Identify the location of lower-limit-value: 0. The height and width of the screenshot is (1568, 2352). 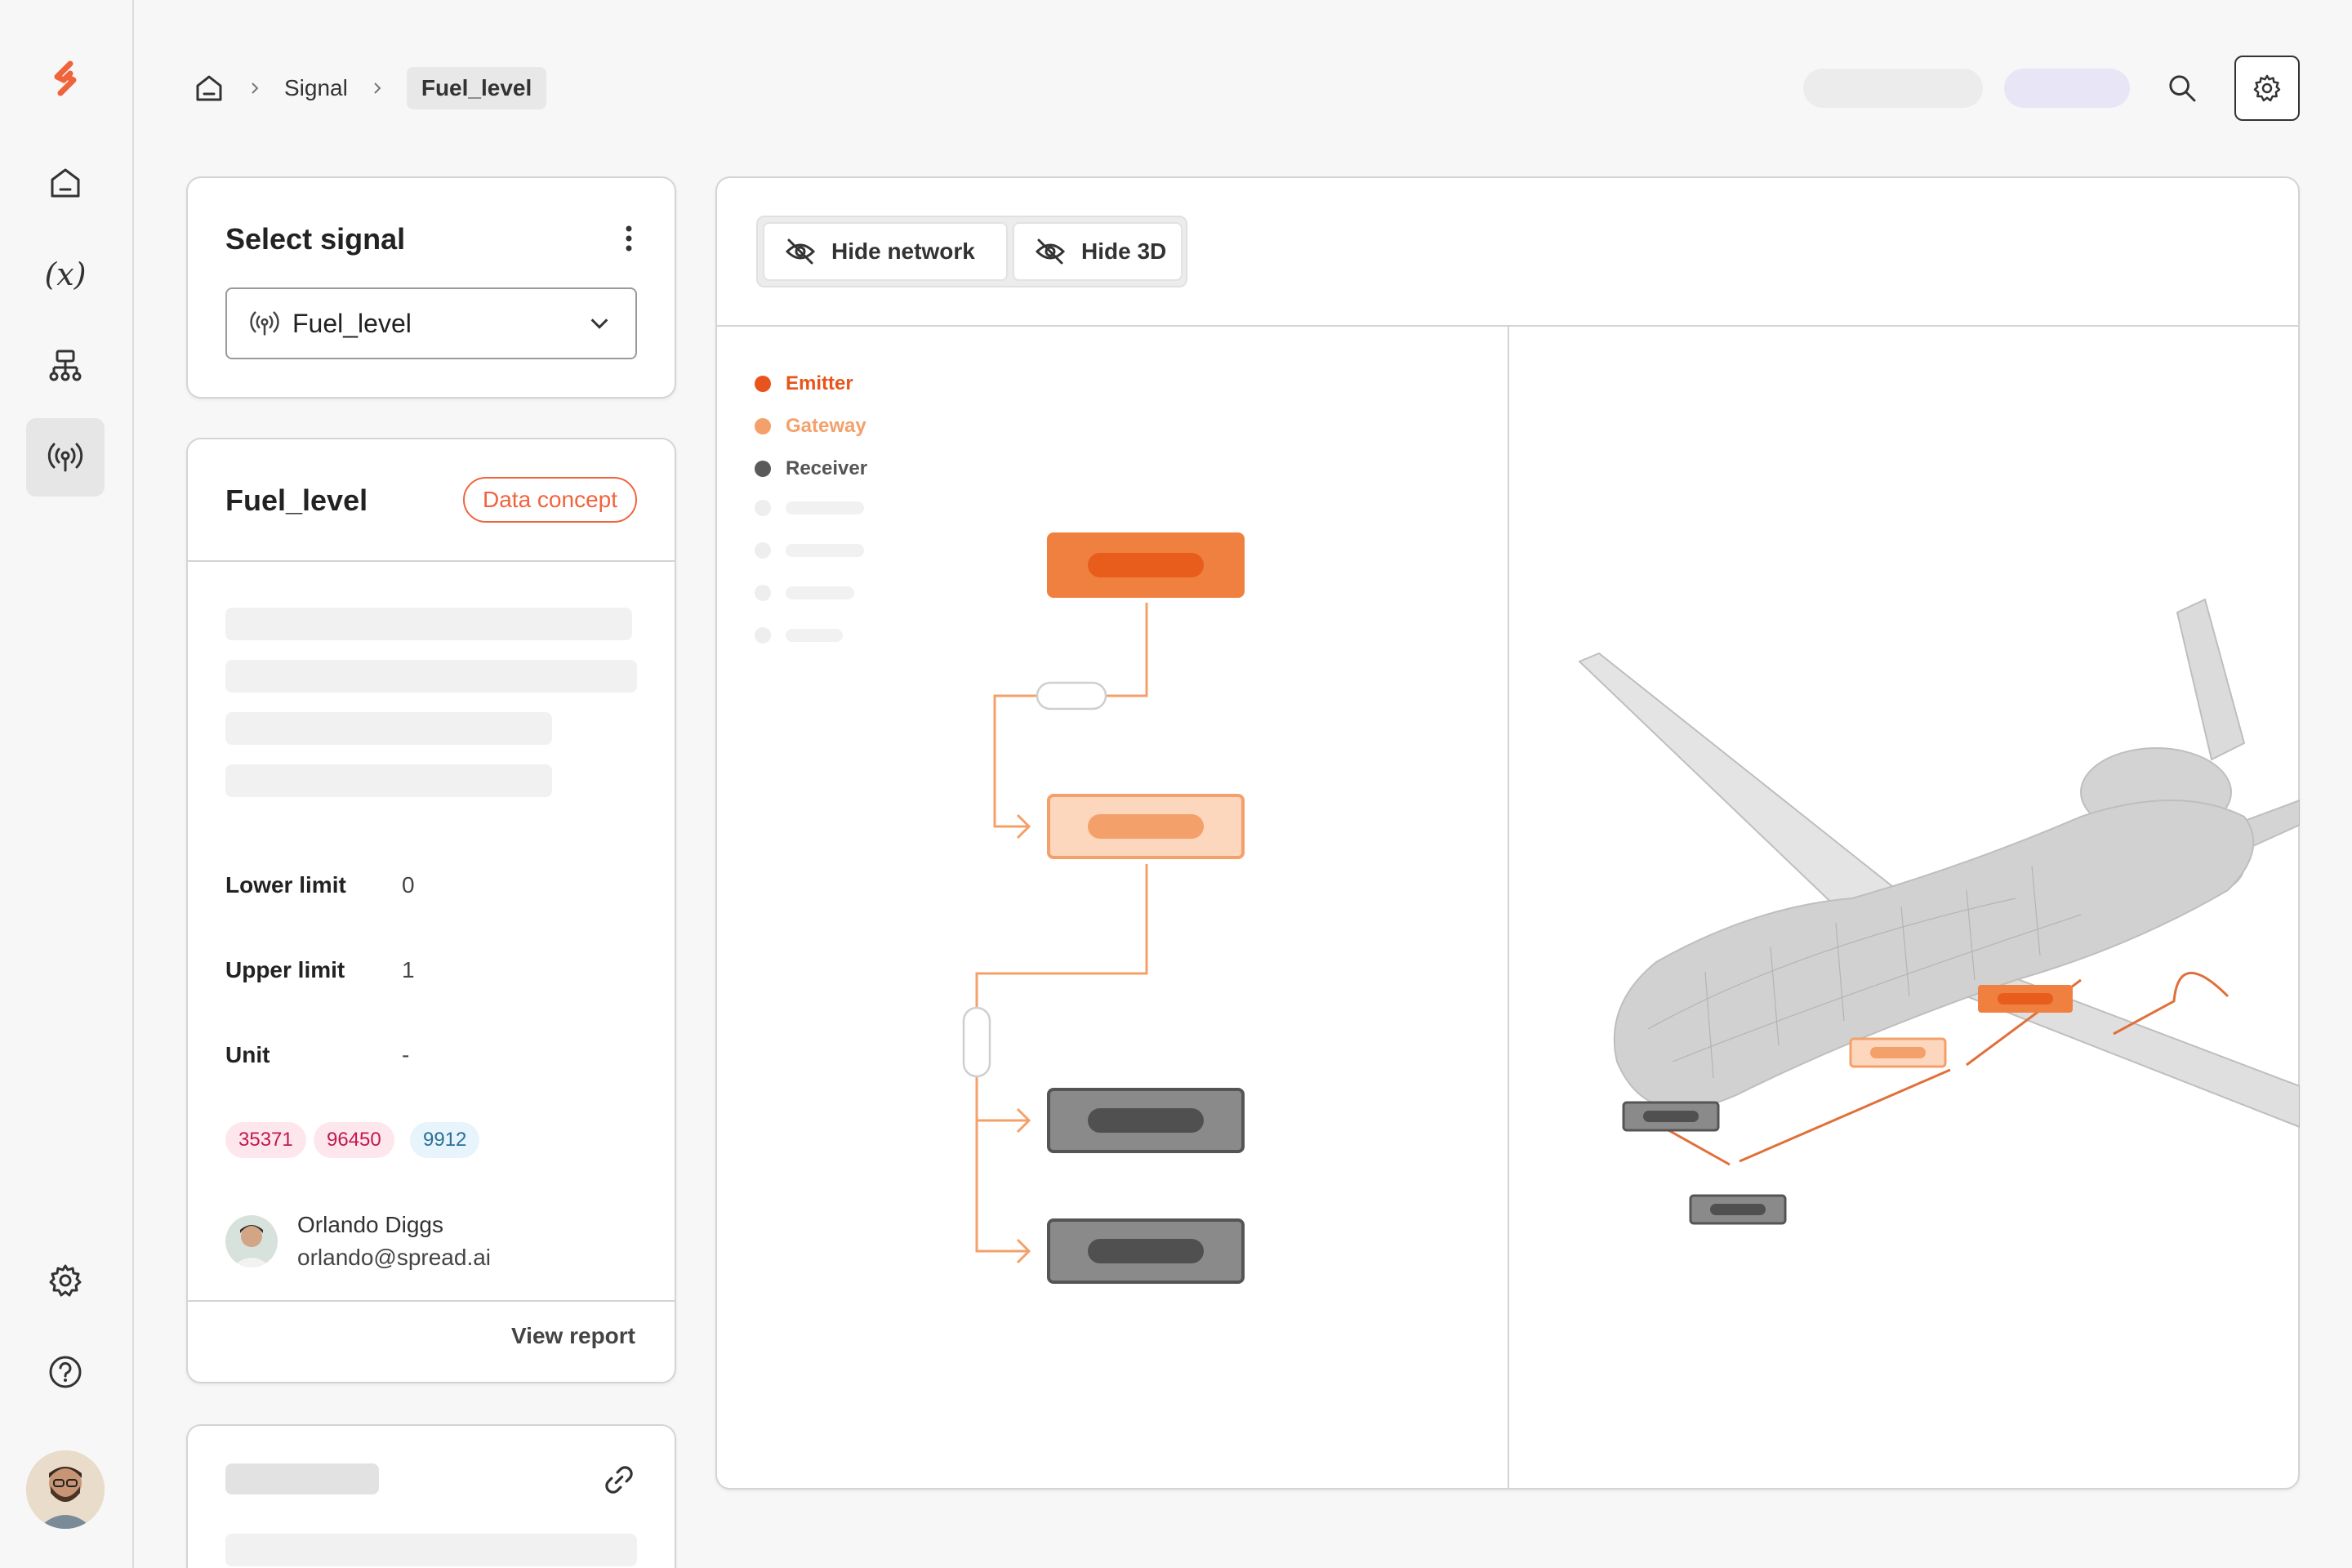
(408, 885).